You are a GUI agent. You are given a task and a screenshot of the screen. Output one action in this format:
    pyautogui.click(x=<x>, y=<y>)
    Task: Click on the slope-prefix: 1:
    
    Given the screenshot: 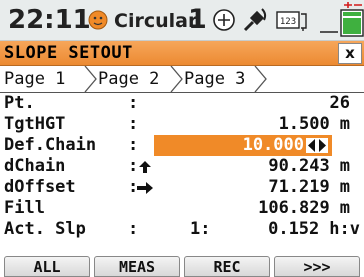 What is the action you would take?
    pyautogui.click(x=200, y=229)
    